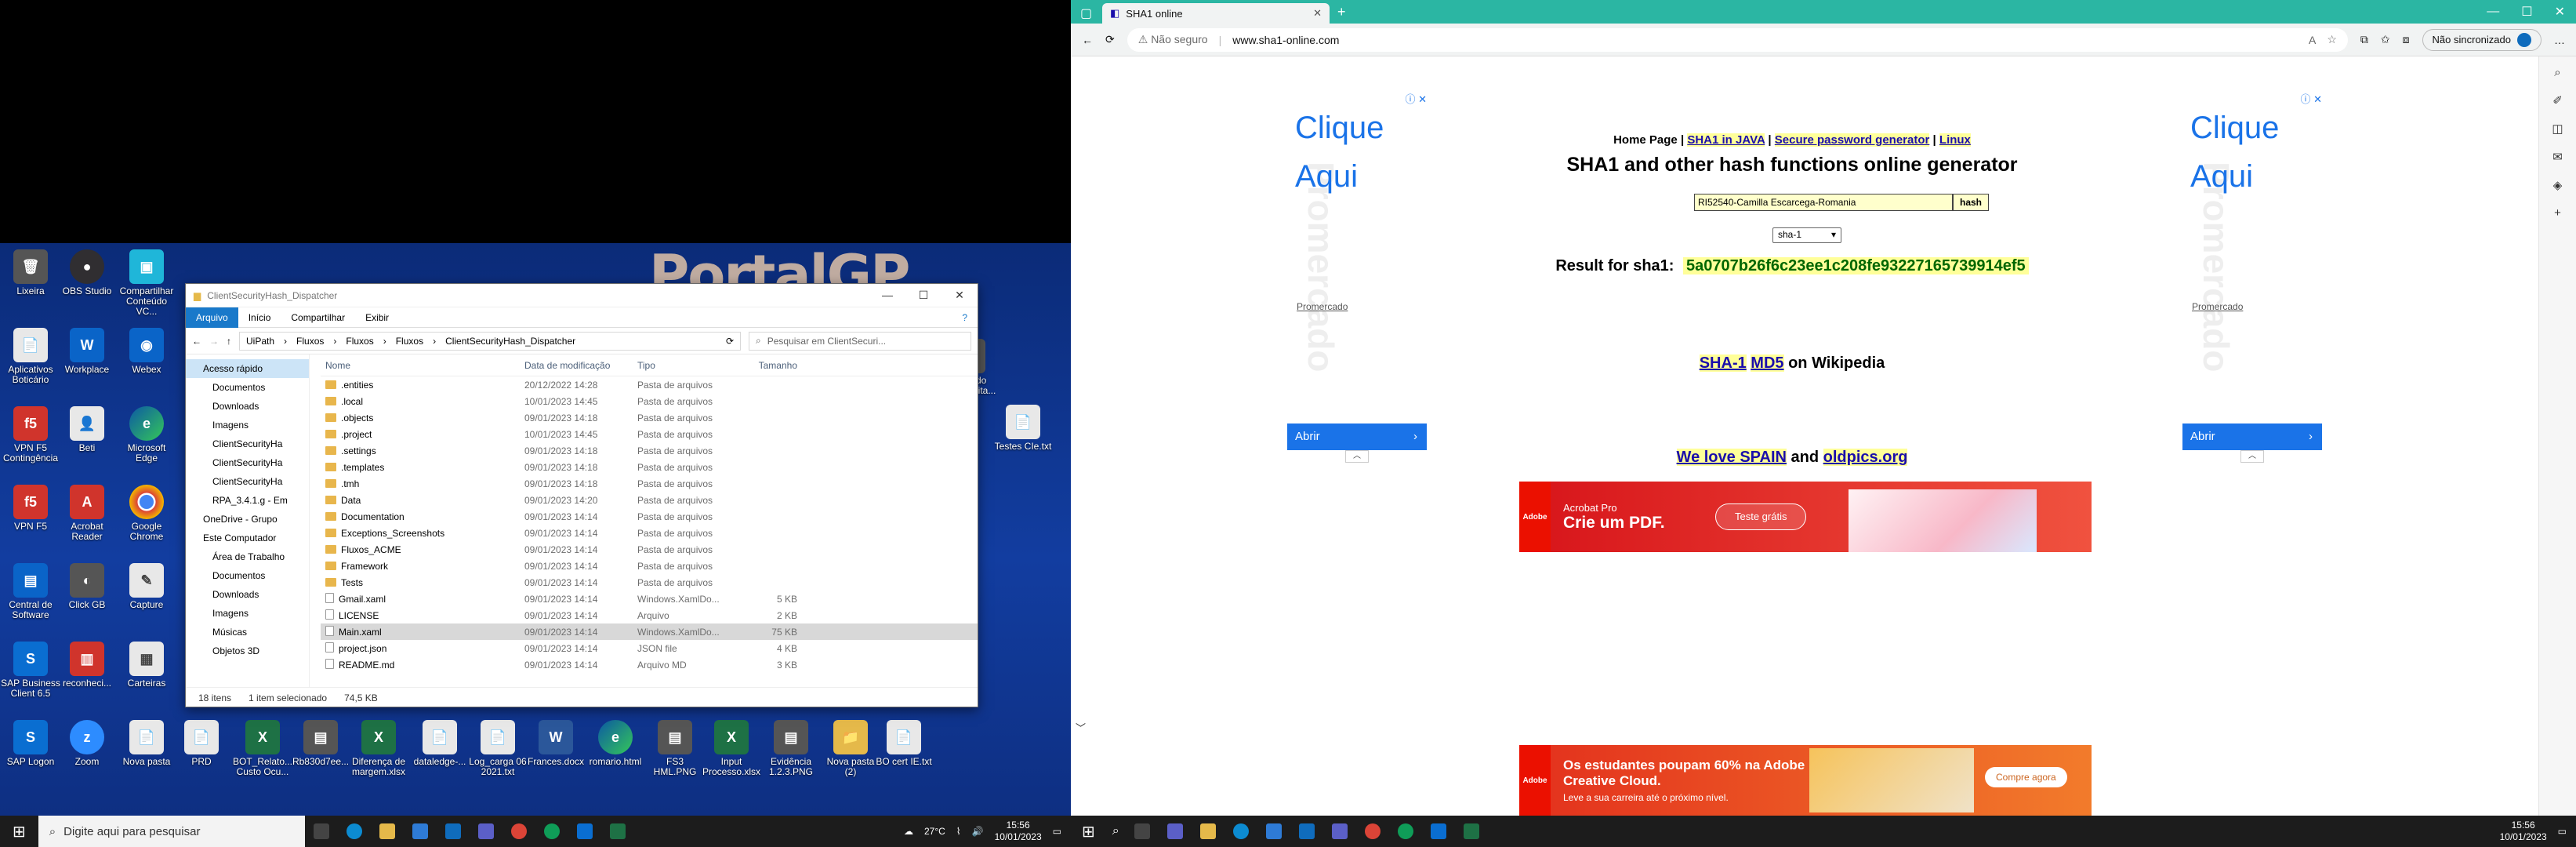 The width and height of the screenshot is (2576, 847). What do you see at coordinates (2558, 157) in the screenshot?
I see `outlook-icon: ✉` at bounding box center [2558, 157].